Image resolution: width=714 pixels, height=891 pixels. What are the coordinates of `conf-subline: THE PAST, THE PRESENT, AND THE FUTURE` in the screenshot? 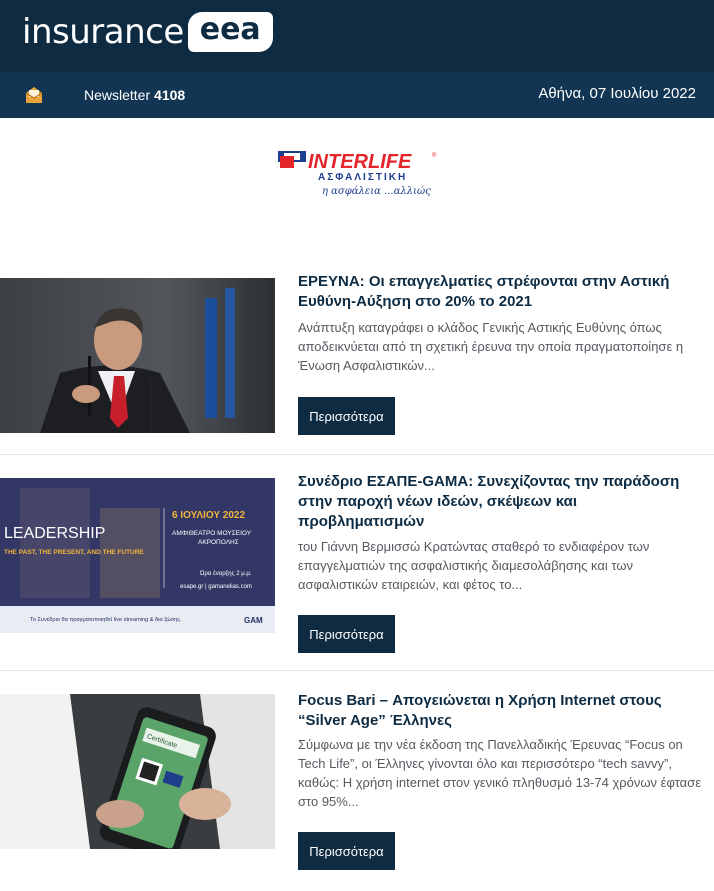 It's located at (74, 552).